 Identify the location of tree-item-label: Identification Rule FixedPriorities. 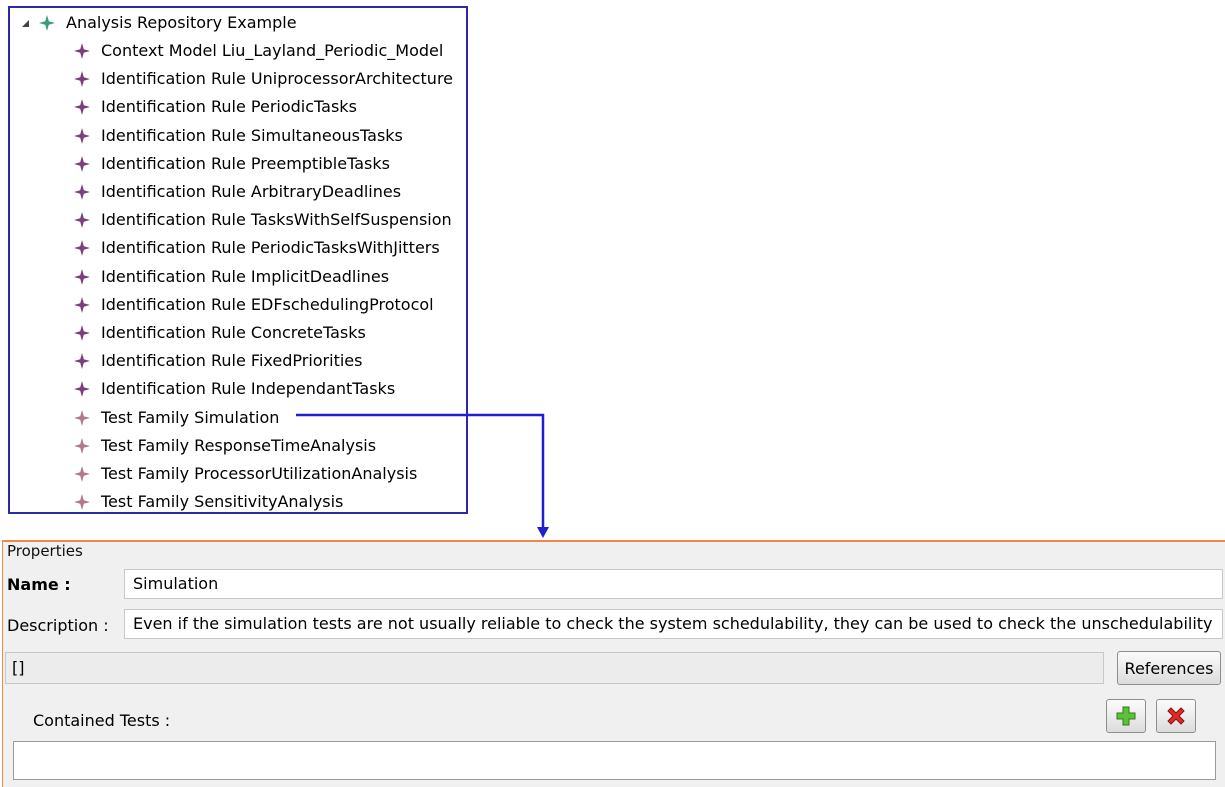
(232, 361).